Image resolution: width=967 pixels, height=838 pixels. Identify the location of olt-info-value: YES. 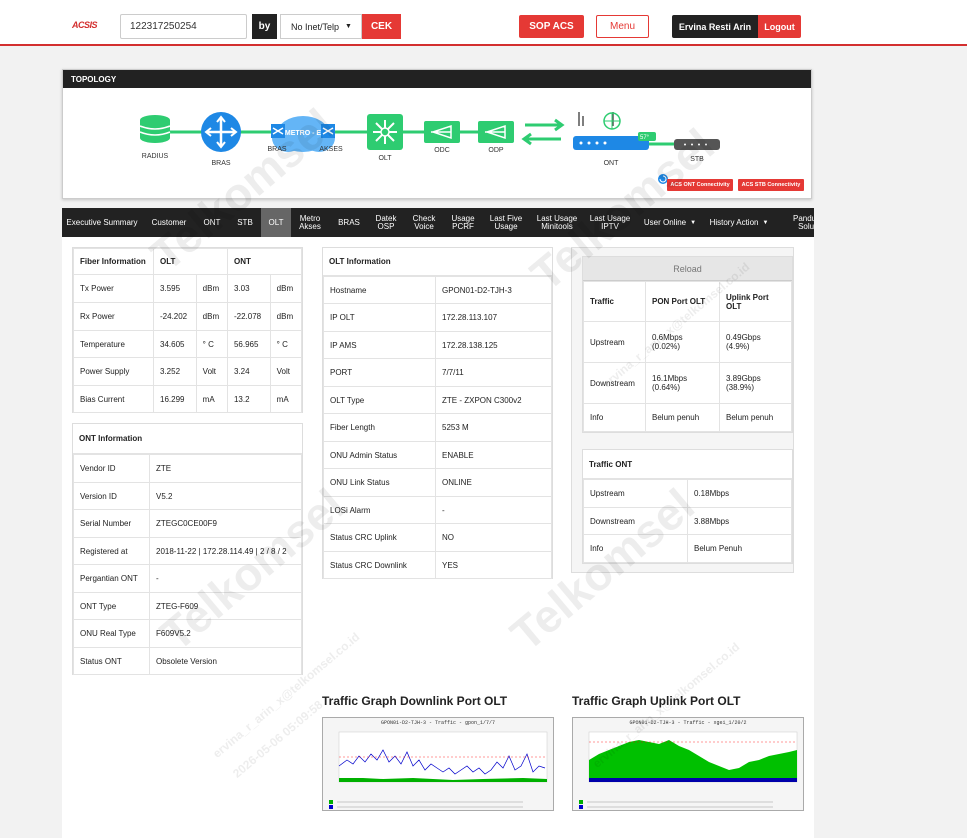
(493, 565).